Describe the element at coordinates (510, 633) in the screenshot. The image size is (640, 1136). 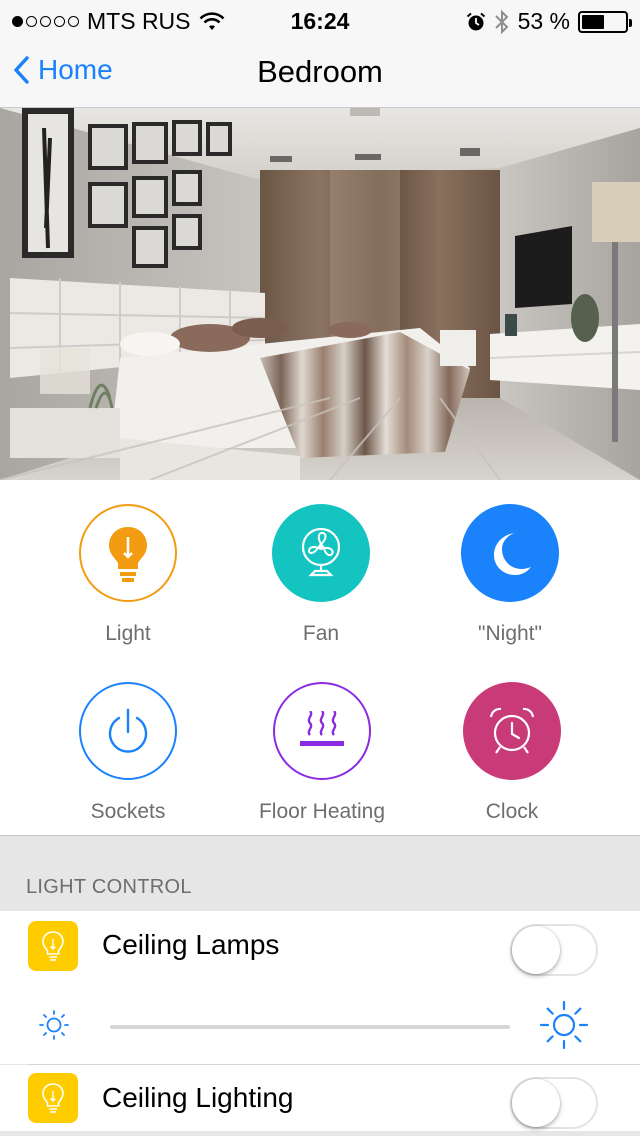
I see `device-night-label: "Night"` at that location.